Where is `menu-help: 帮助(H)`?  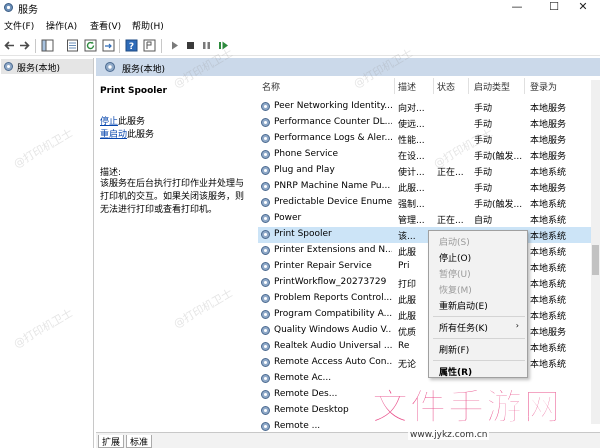 menu-help: 帮助(H) is located at coordinates (148, 25).